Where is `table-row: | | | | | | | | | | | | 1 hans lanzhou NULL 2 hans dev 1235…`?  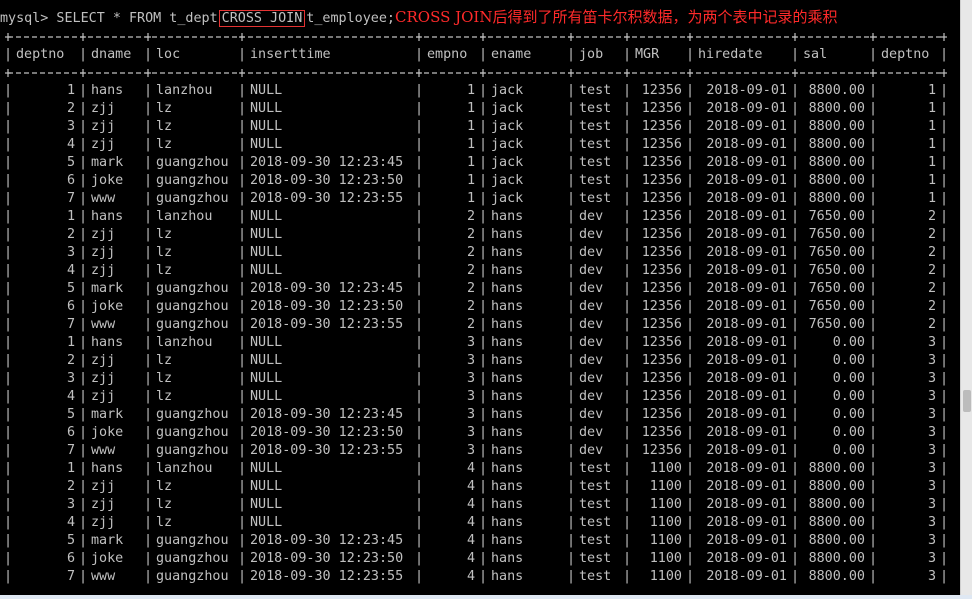 table-row: | | | | | | | | | | | | 1 hans lanzhou NULL 2 hans dev 1235… is located at coordinates (480, 217).